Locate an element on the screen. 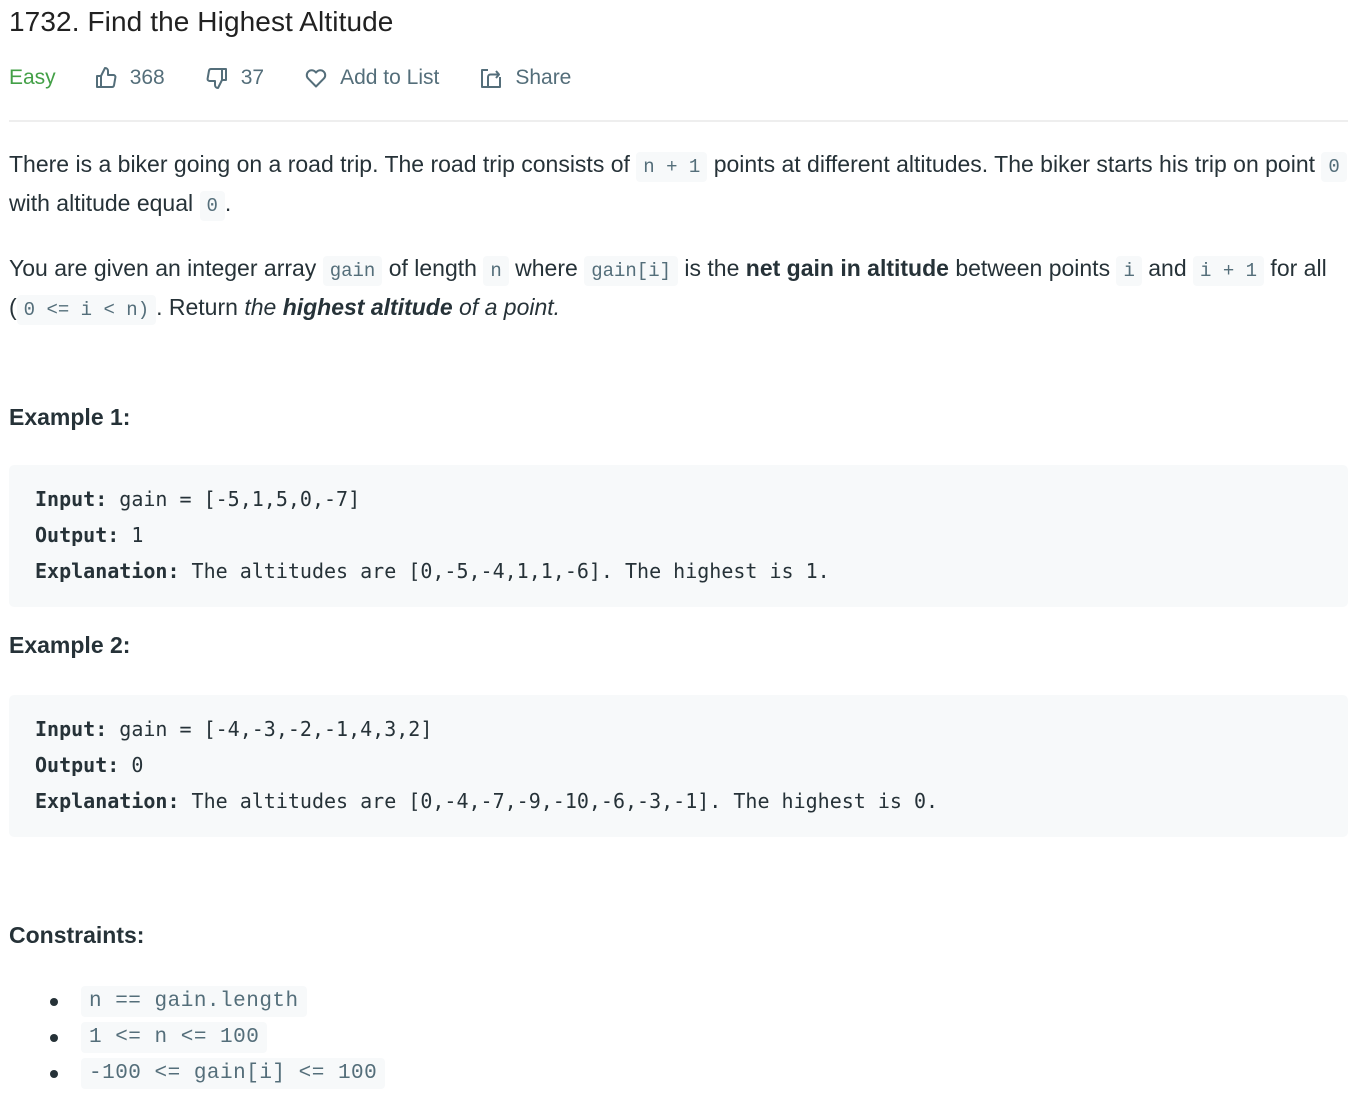  like-button: 368 is located at coordinates (129, 78).